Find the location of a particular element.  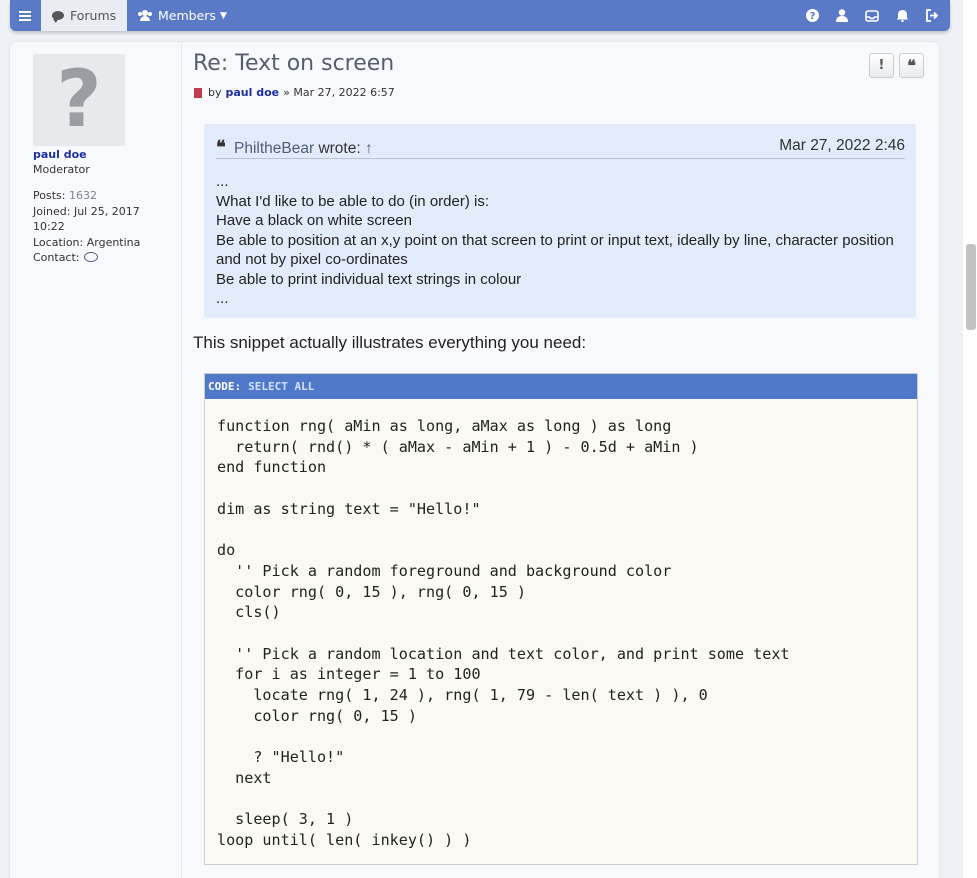

avatar-placeholder-glyph: ? is located at coordinates (79, 100).